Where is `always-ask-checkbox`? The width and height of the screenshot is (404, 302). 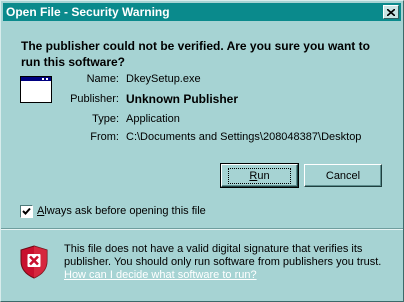 always-ask-checkbox is located at coordinates (26, 211).